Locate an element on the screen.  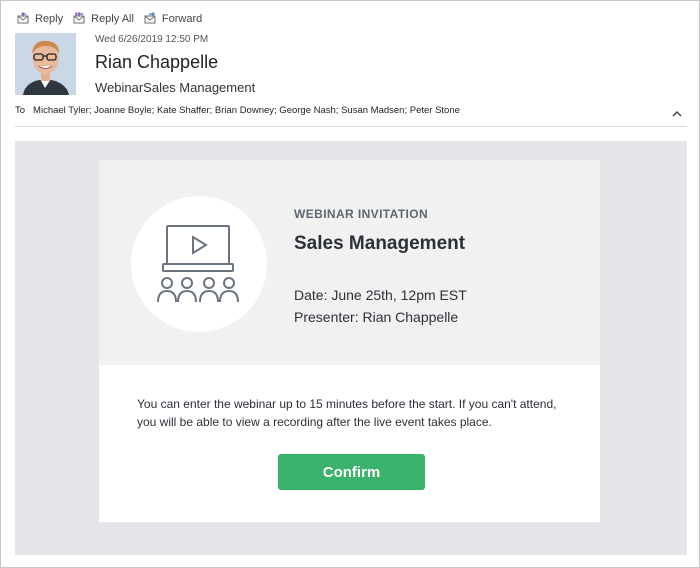
message-toolbar: Reply Reply All Forward is located at coordinates (109, 18).